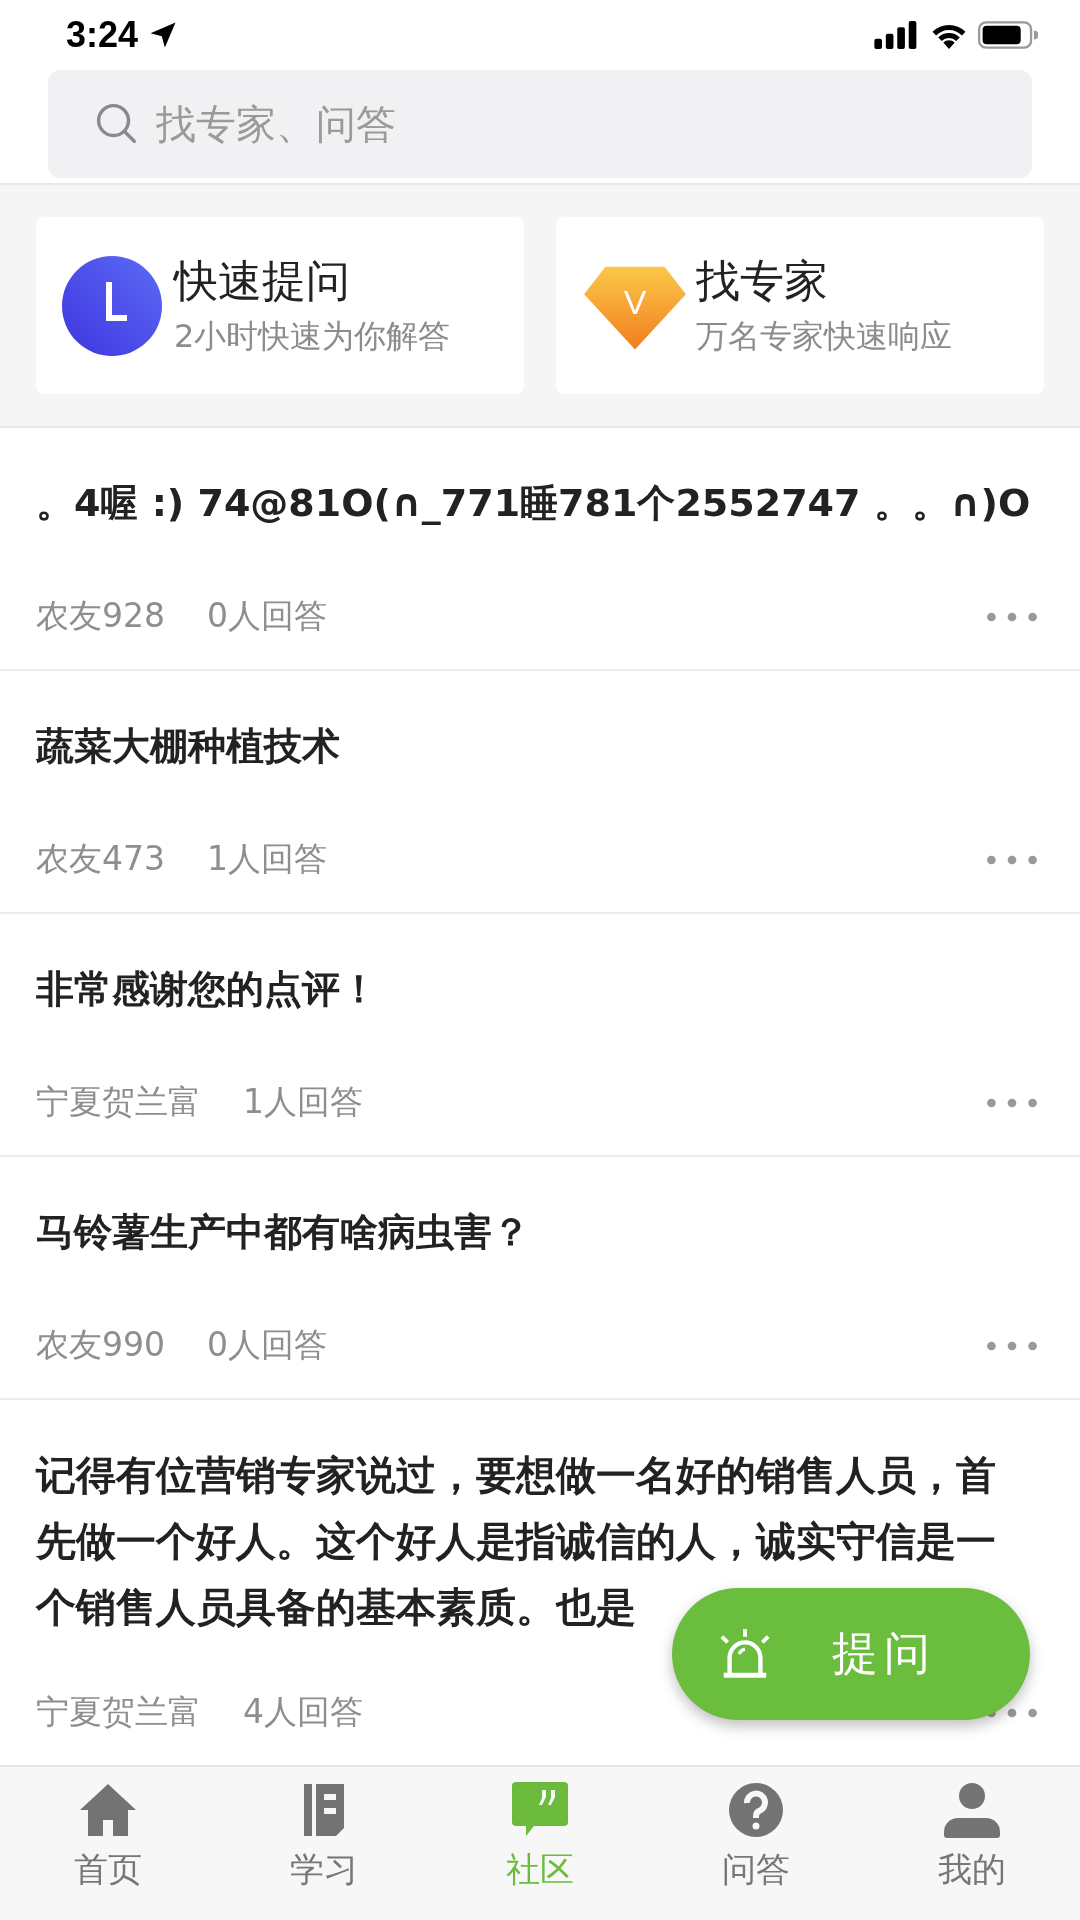 This screenshot has height=1920, width=1080. What do you see at coordinates (516, 1541) in the screenshot?
I see `post-title-line: 先做一个好人。这个好人是指诚信的人，诚实守信是一` at bounding box center [516, 1541].